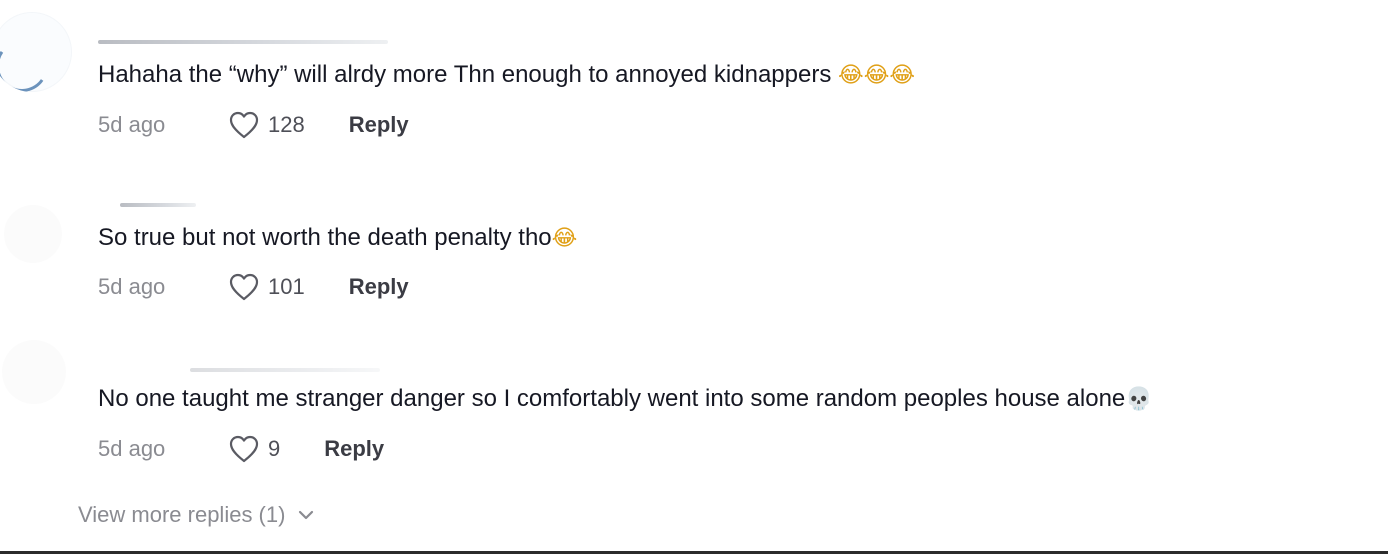 The height and width of the screenshot is (554, 1388). Describe the element at coordinates (266, 287) in the screenshot. I see `like-button: 101` at that location.